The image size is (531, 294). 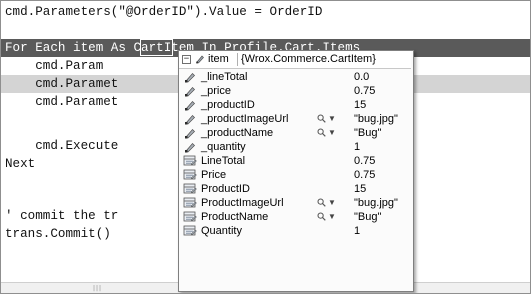 I want to click on member-name: _productImageUrl, so click(x=245, y=119).